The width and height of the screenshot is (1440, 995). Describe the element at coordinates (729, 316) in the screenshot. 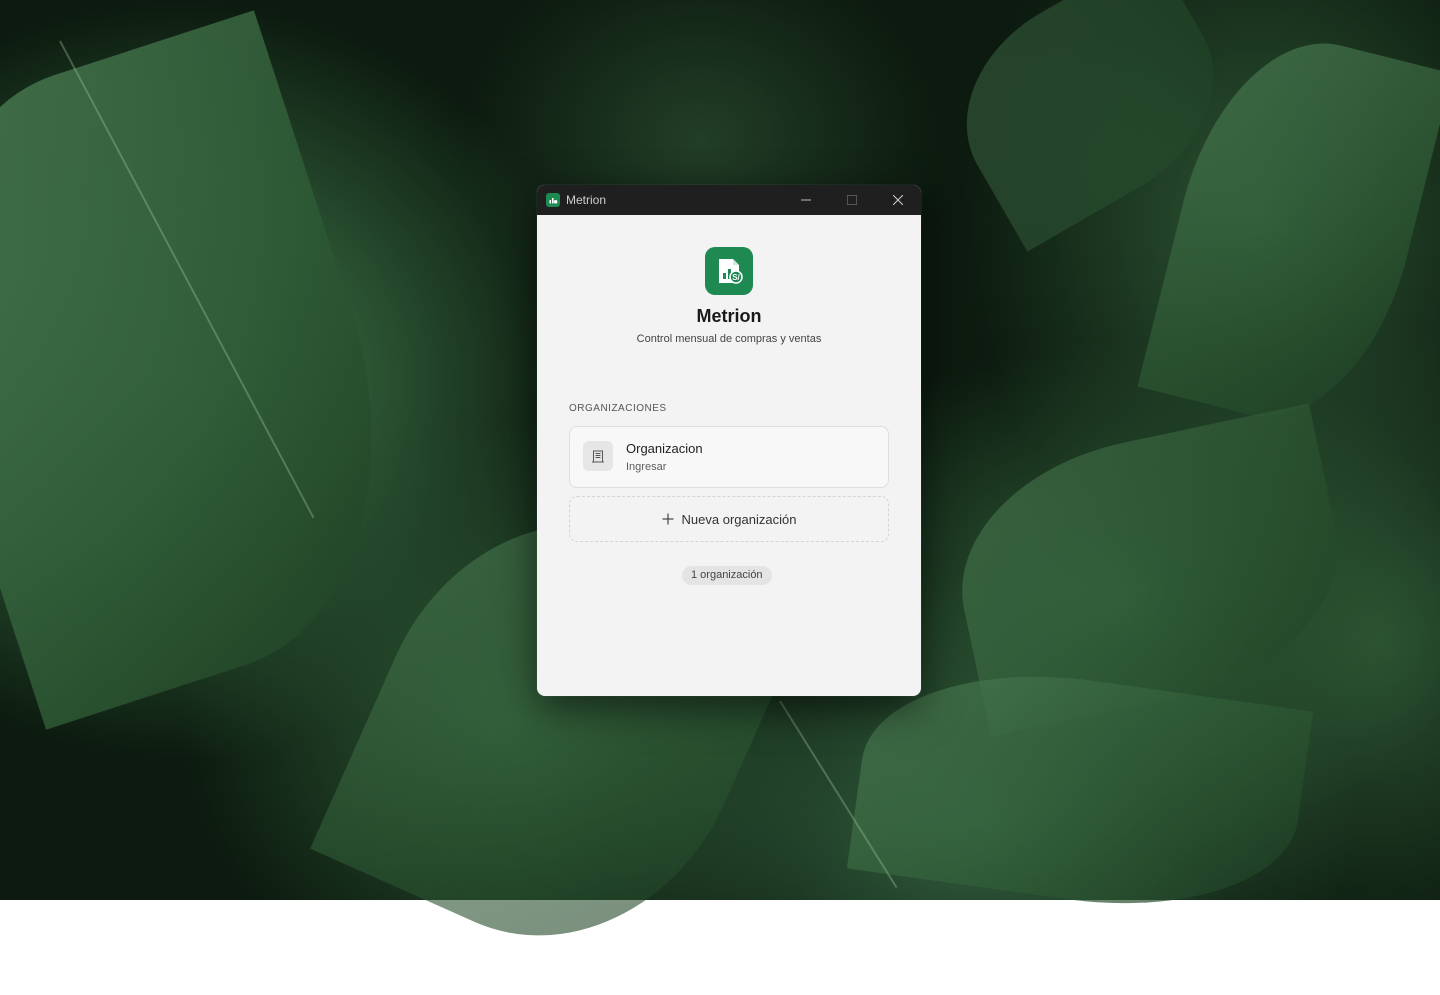

I see `app-name: Metrion` at that location.